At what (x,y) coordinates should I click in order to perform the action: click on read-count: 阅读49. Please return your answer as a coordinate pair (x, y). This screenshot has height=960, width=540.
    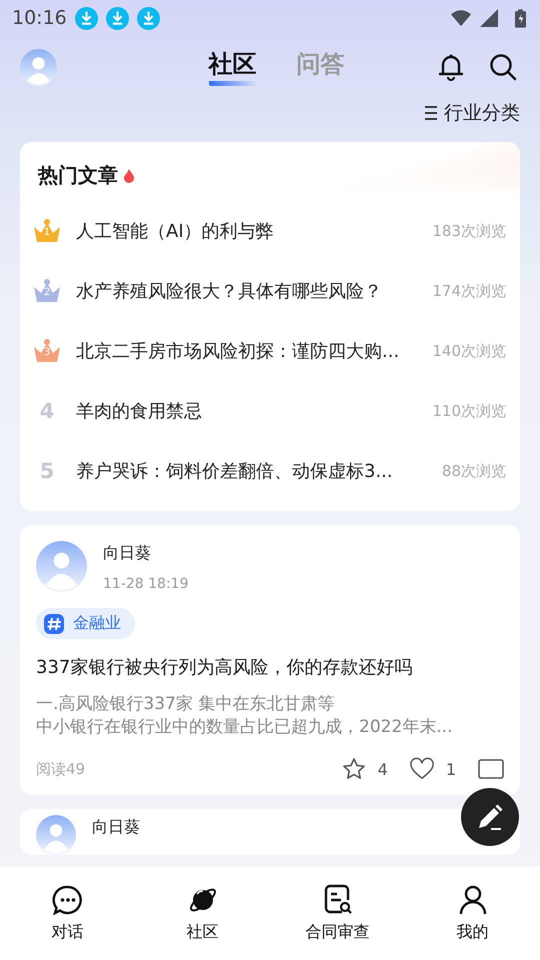
    Looking at the image, I should click on (61, 769).